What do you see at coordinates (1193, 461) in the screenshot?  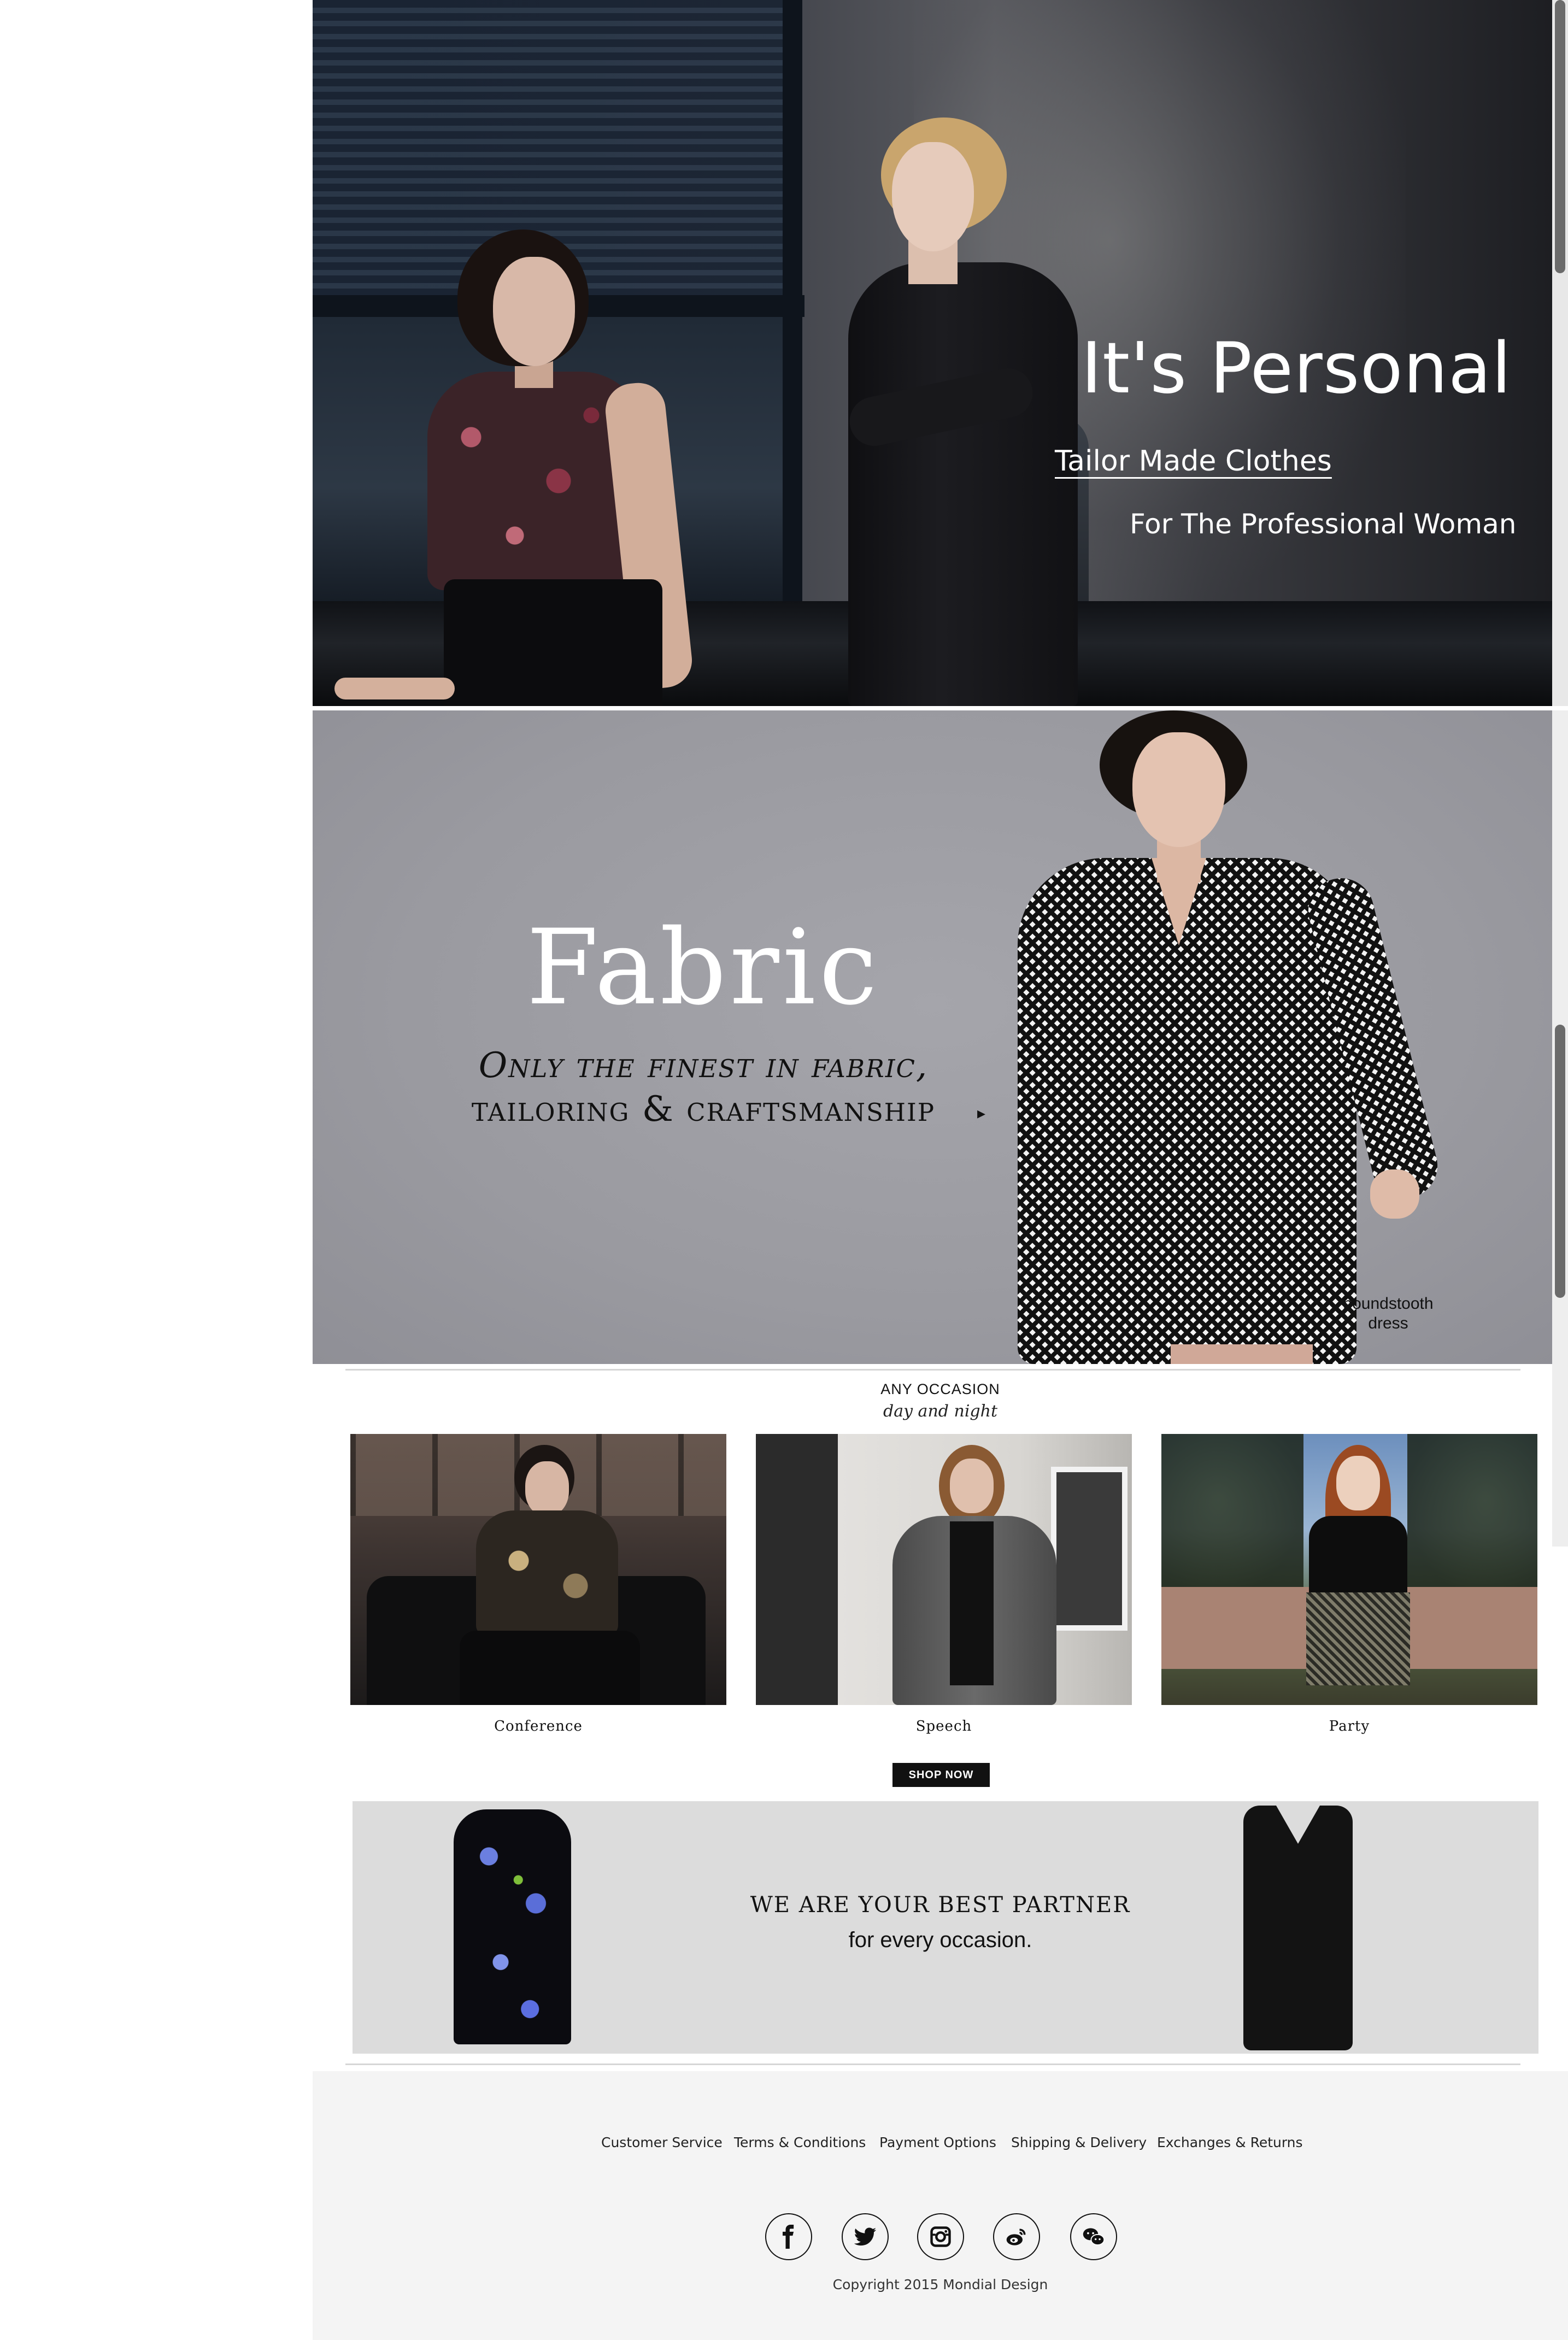 I see `tailor-made-link: Tailor Made Clothes` at bounding box center [1193, 461].